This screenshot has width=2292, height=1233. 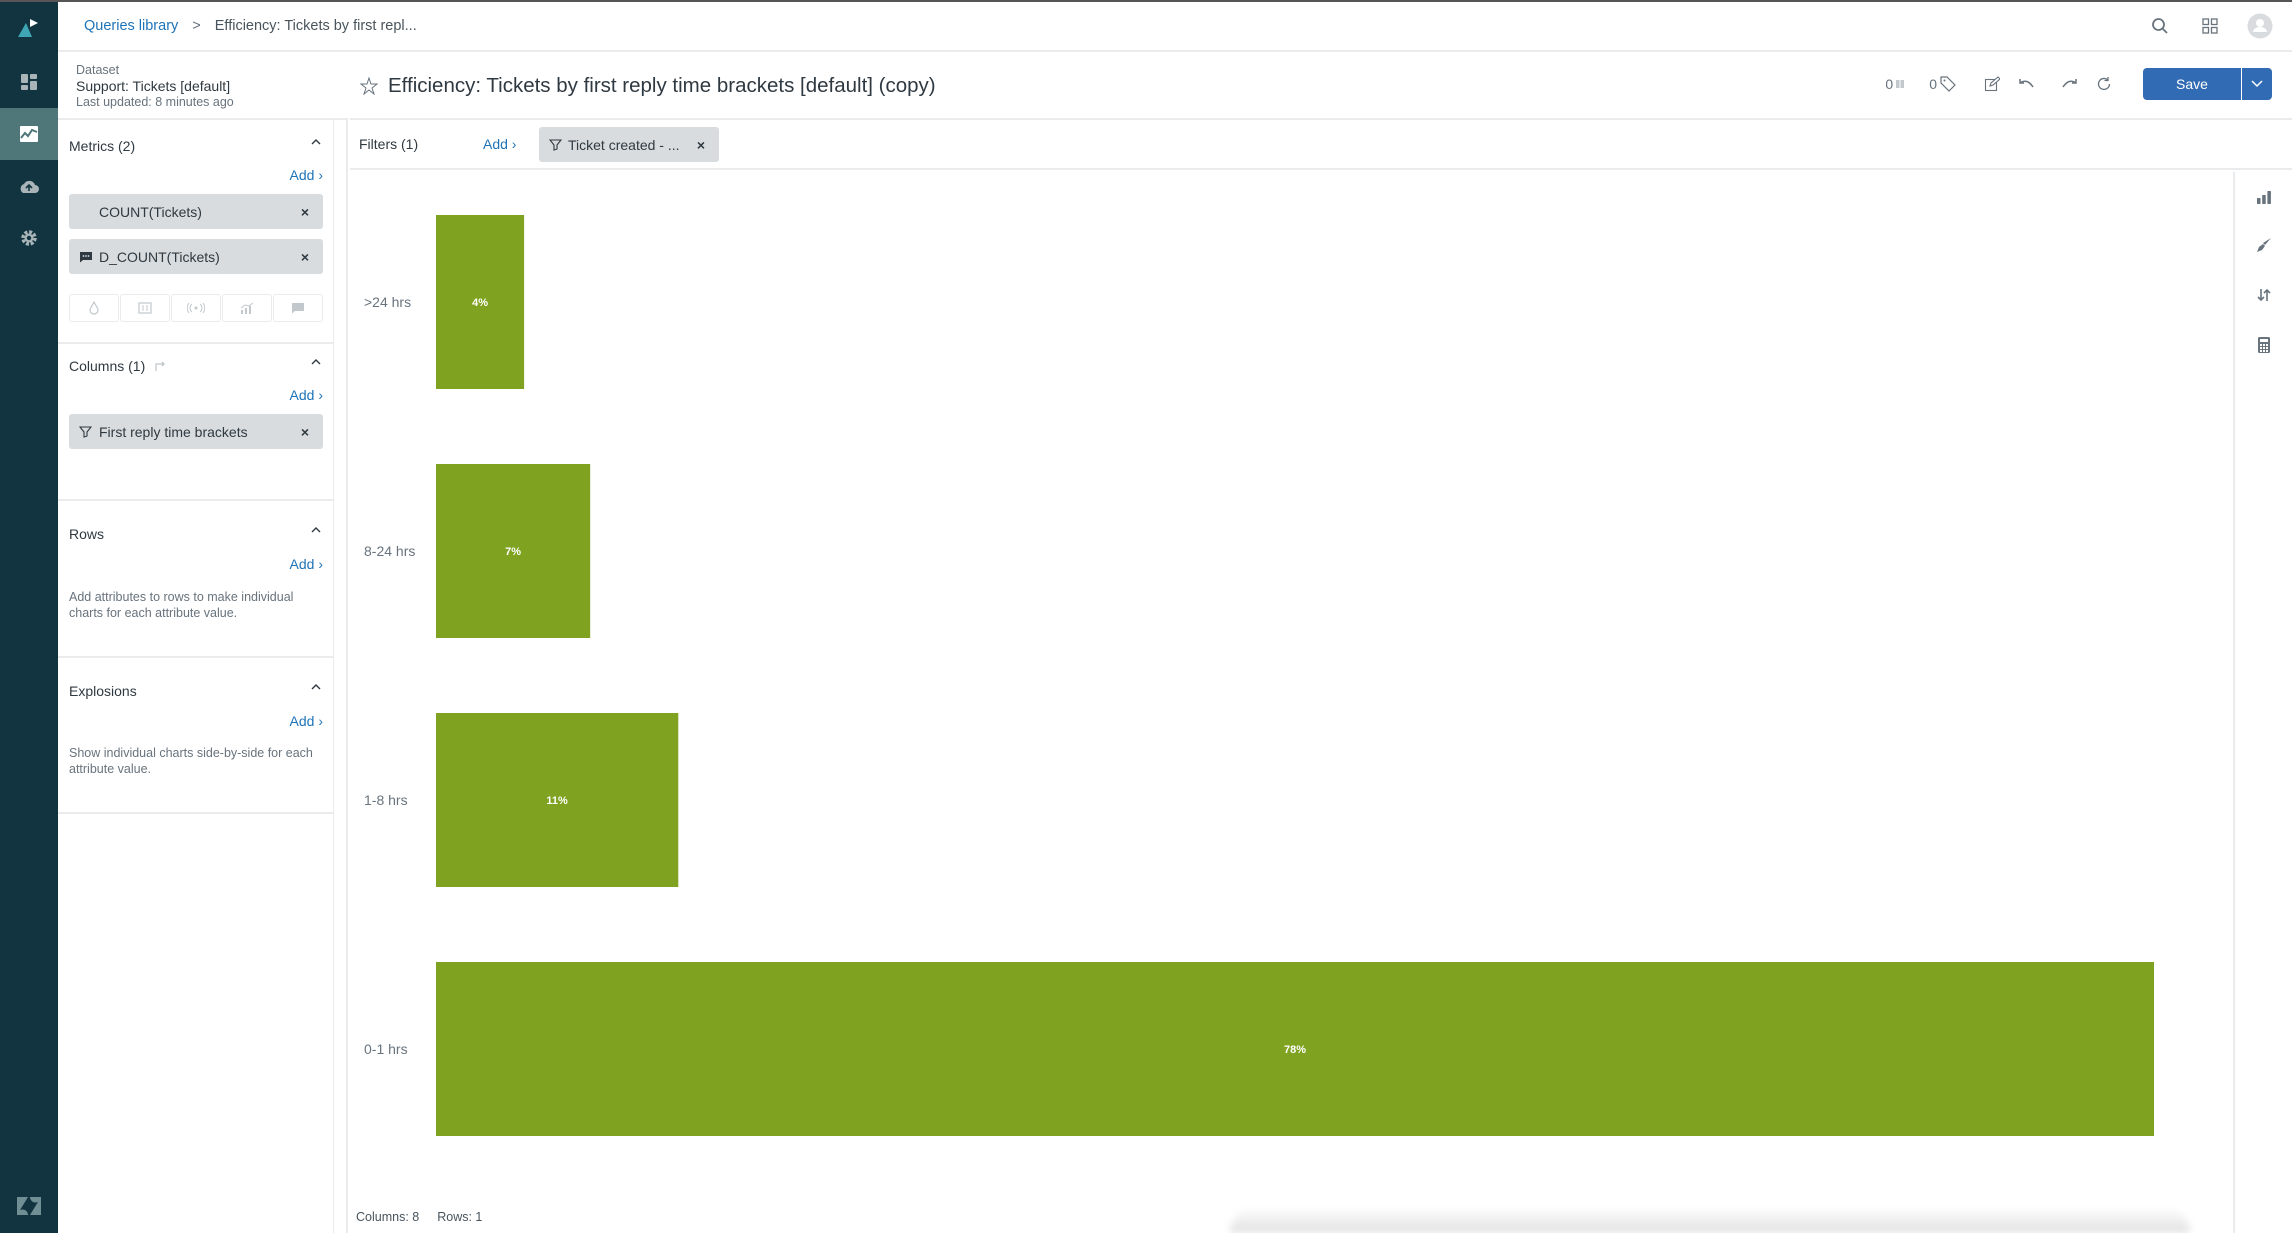 I want to click on columns-count: Columns: 8, so click(x=388, y=1217).